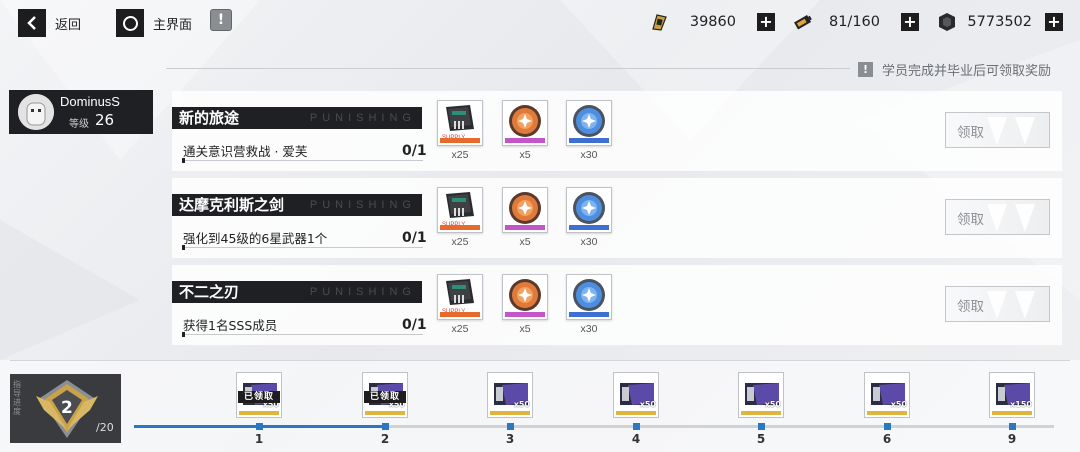  Describe the element at coordinates (887, 439) in the screenshot. I see `track-node-label: 6` at that location.